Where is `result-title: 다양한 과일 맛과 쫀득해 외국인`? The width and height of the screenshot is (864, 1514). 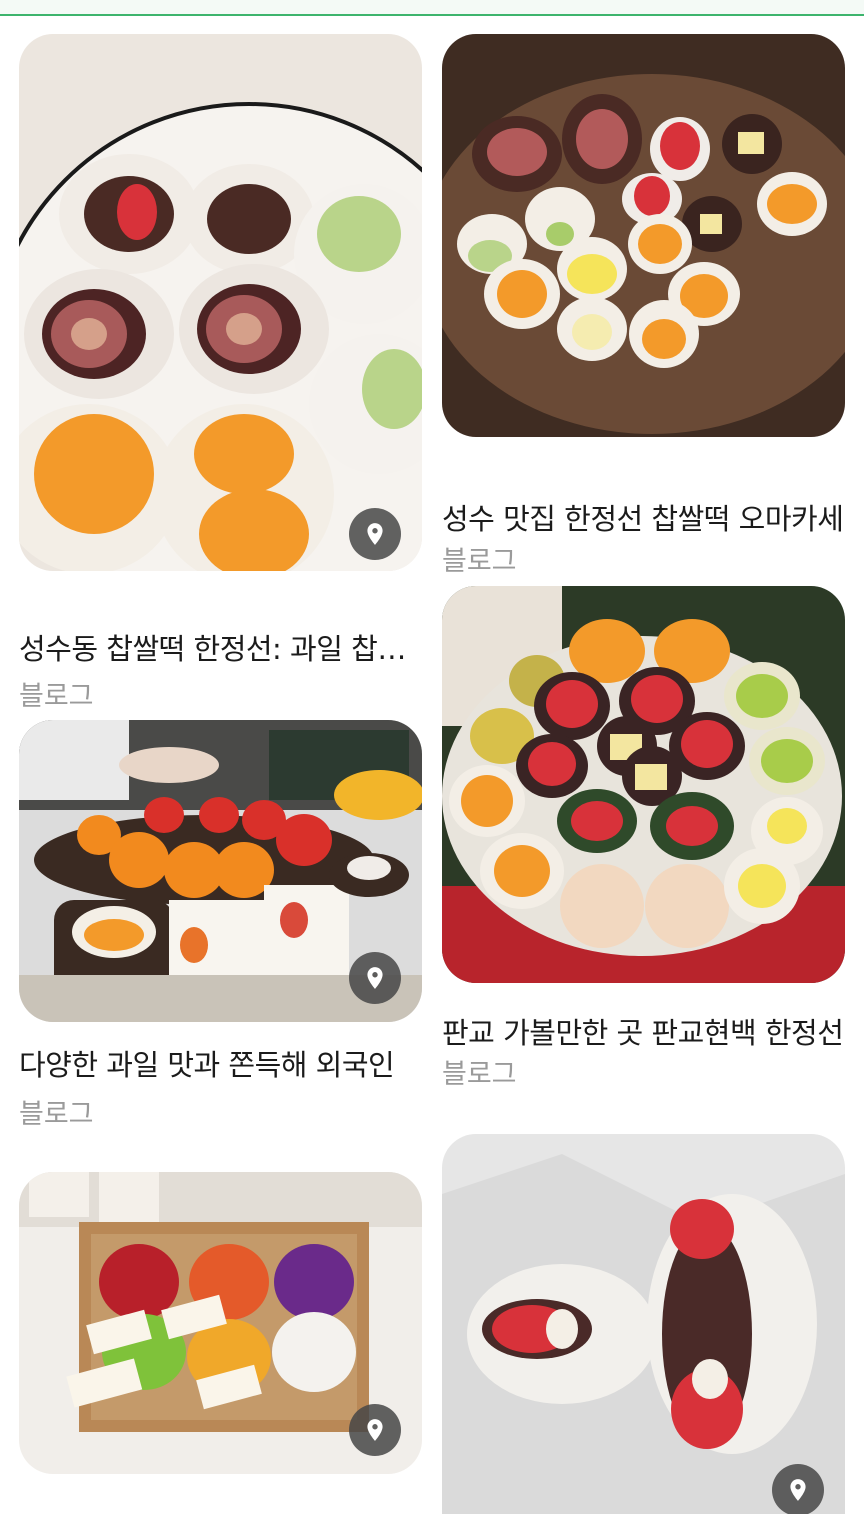
result-title: 다양한 과일 맛과 쫀득해 외국인 is located at coordinates (221, 1063).